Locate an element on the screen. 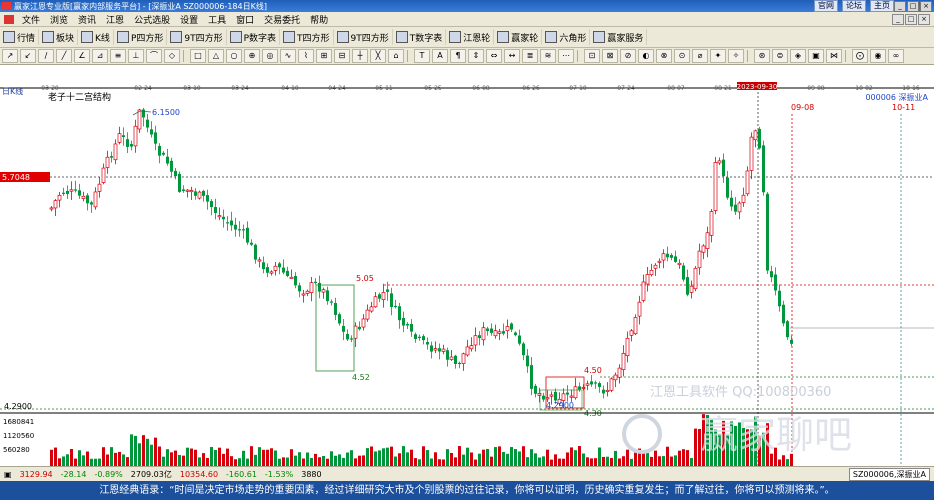 The image size is (934, 500). toolbar-button-3: P四方形 is located at coordinates (141, 37).